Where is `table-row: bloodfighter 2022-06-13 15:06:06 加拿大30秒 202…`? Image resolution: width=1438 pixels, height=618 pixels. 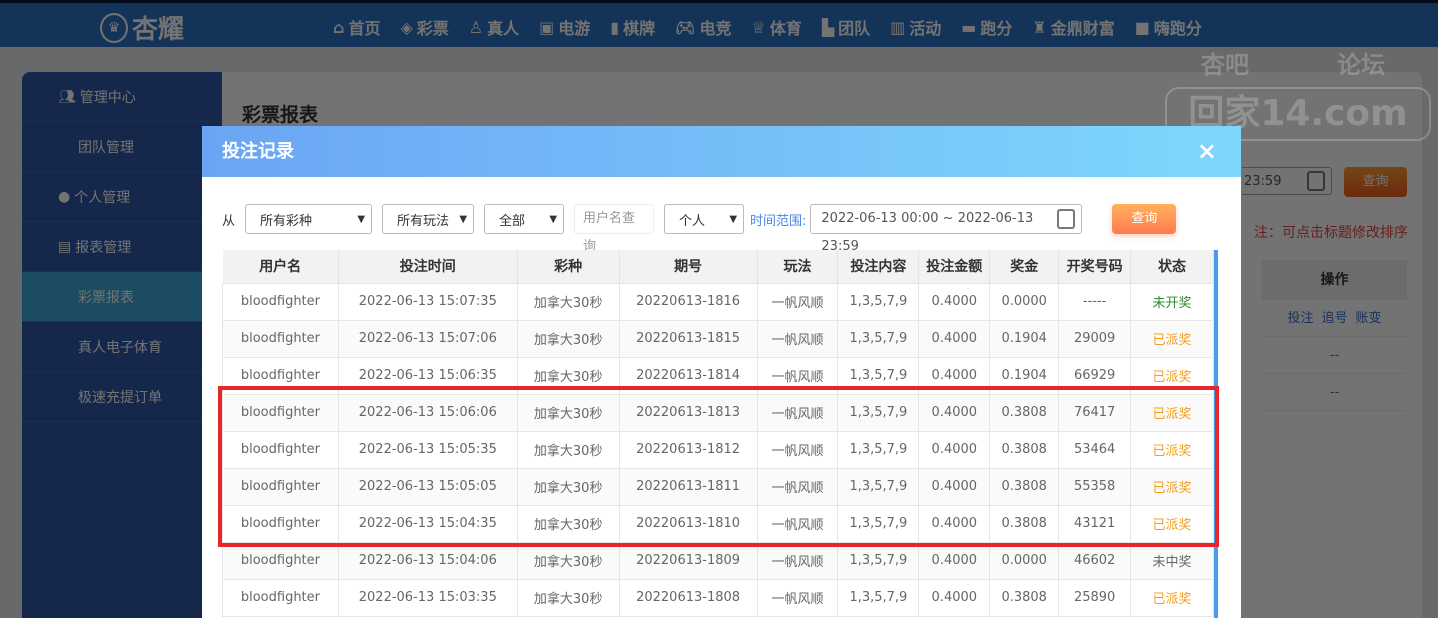
table-row: bloodfighter 2022-06-13 15:06:06 加拿大30秒 202… is located at coordinates (718, 412).